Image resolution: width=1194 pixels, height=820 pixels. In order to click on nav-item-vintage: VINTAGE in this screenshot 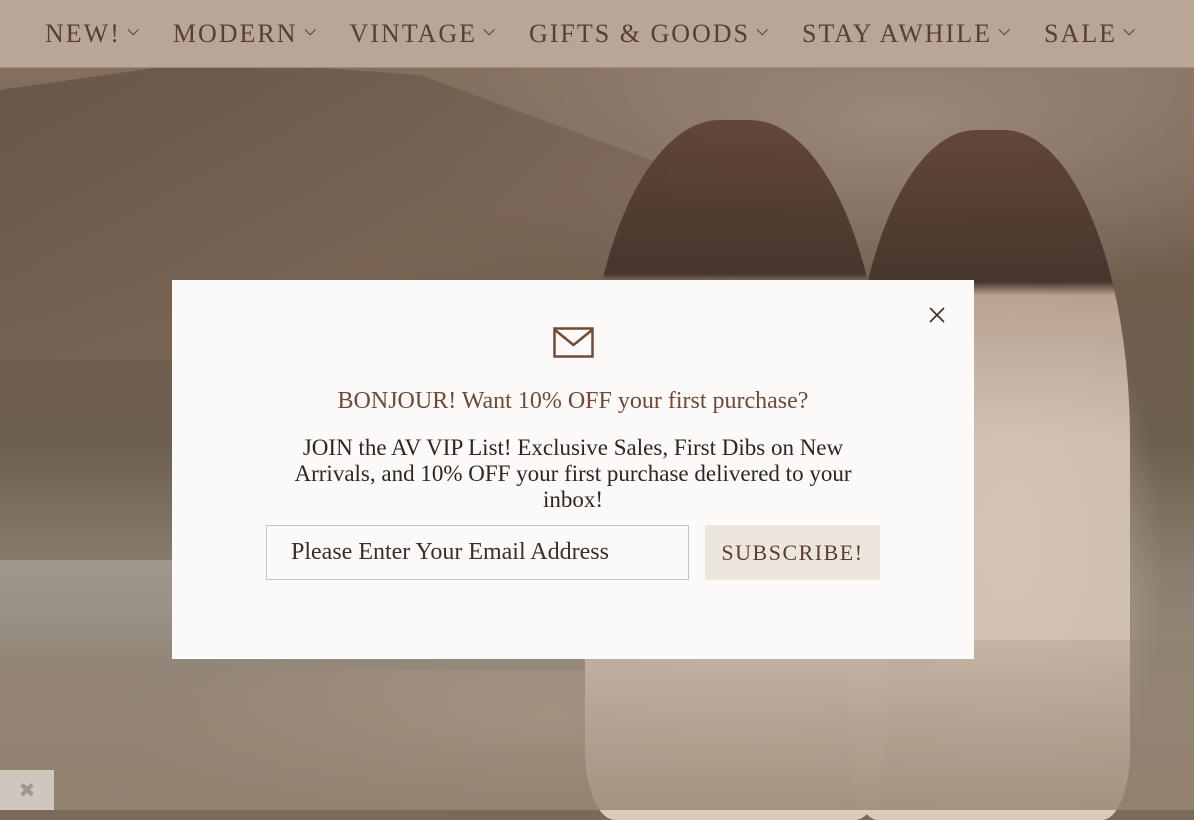, I will do `click(419, 34)`.